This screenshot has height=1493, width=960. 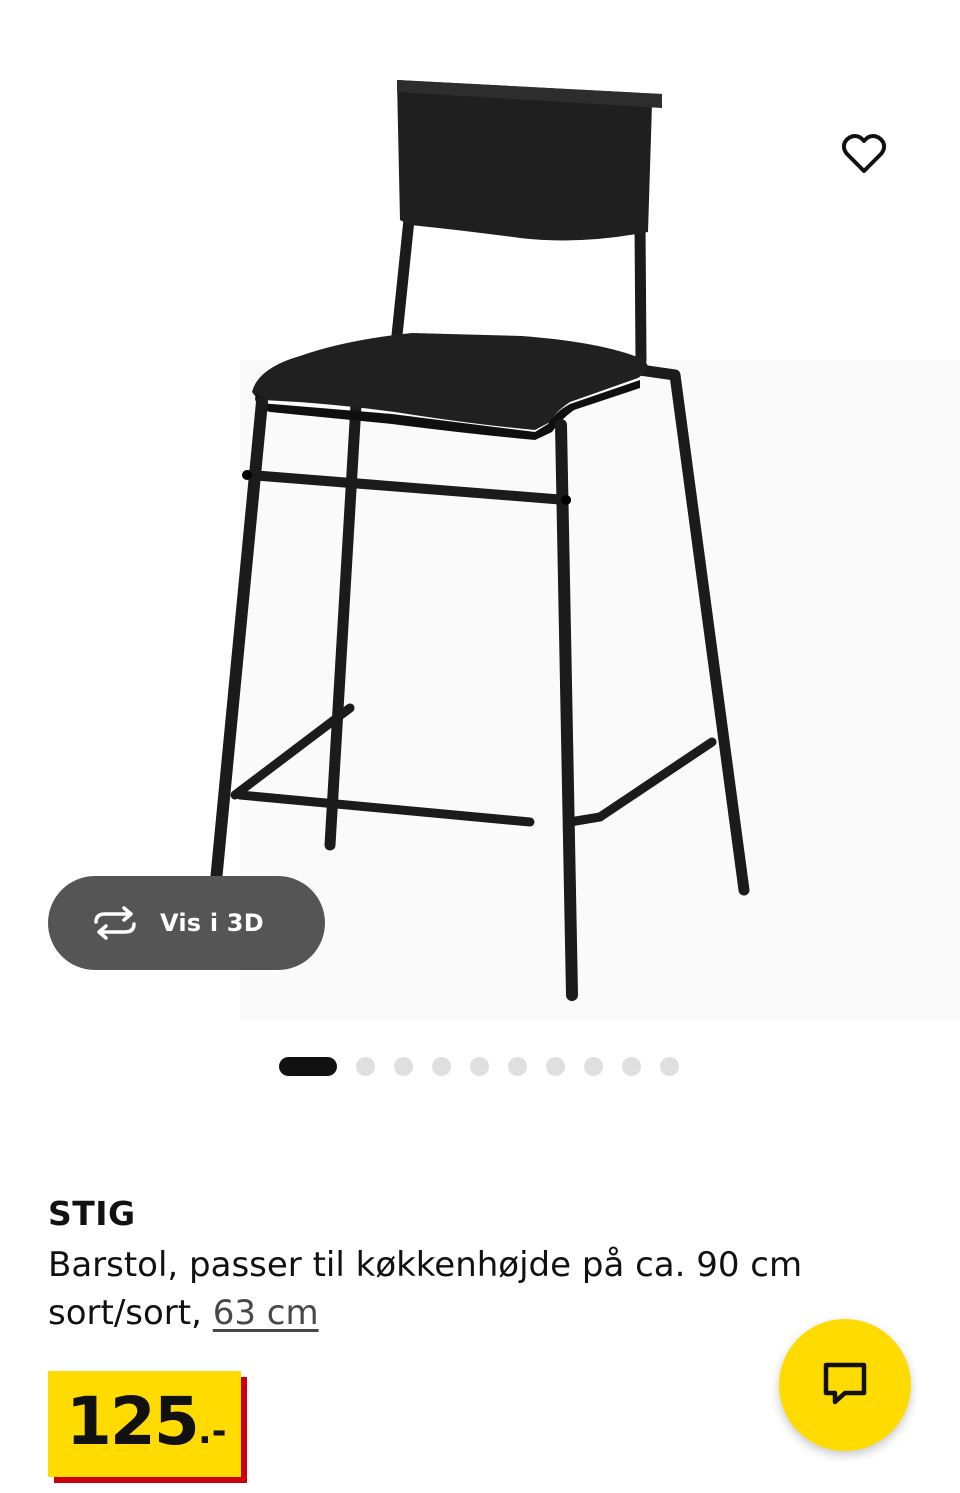 I want to click on price-tag-face: 125 .-, so click(x=144, y=1424).